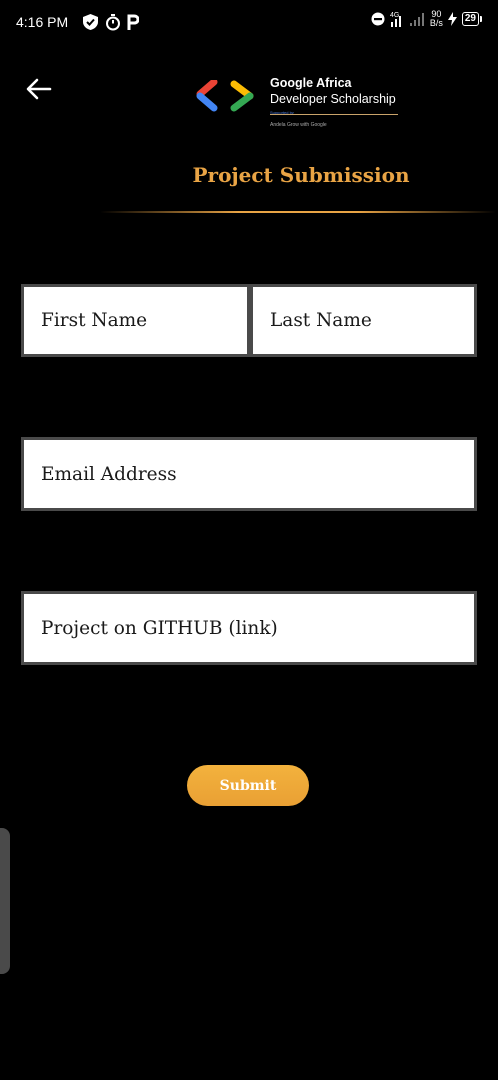  Describe the element at coordinates (452, 19) in the screenshot. I see `charging-bolt-icon` at that location.